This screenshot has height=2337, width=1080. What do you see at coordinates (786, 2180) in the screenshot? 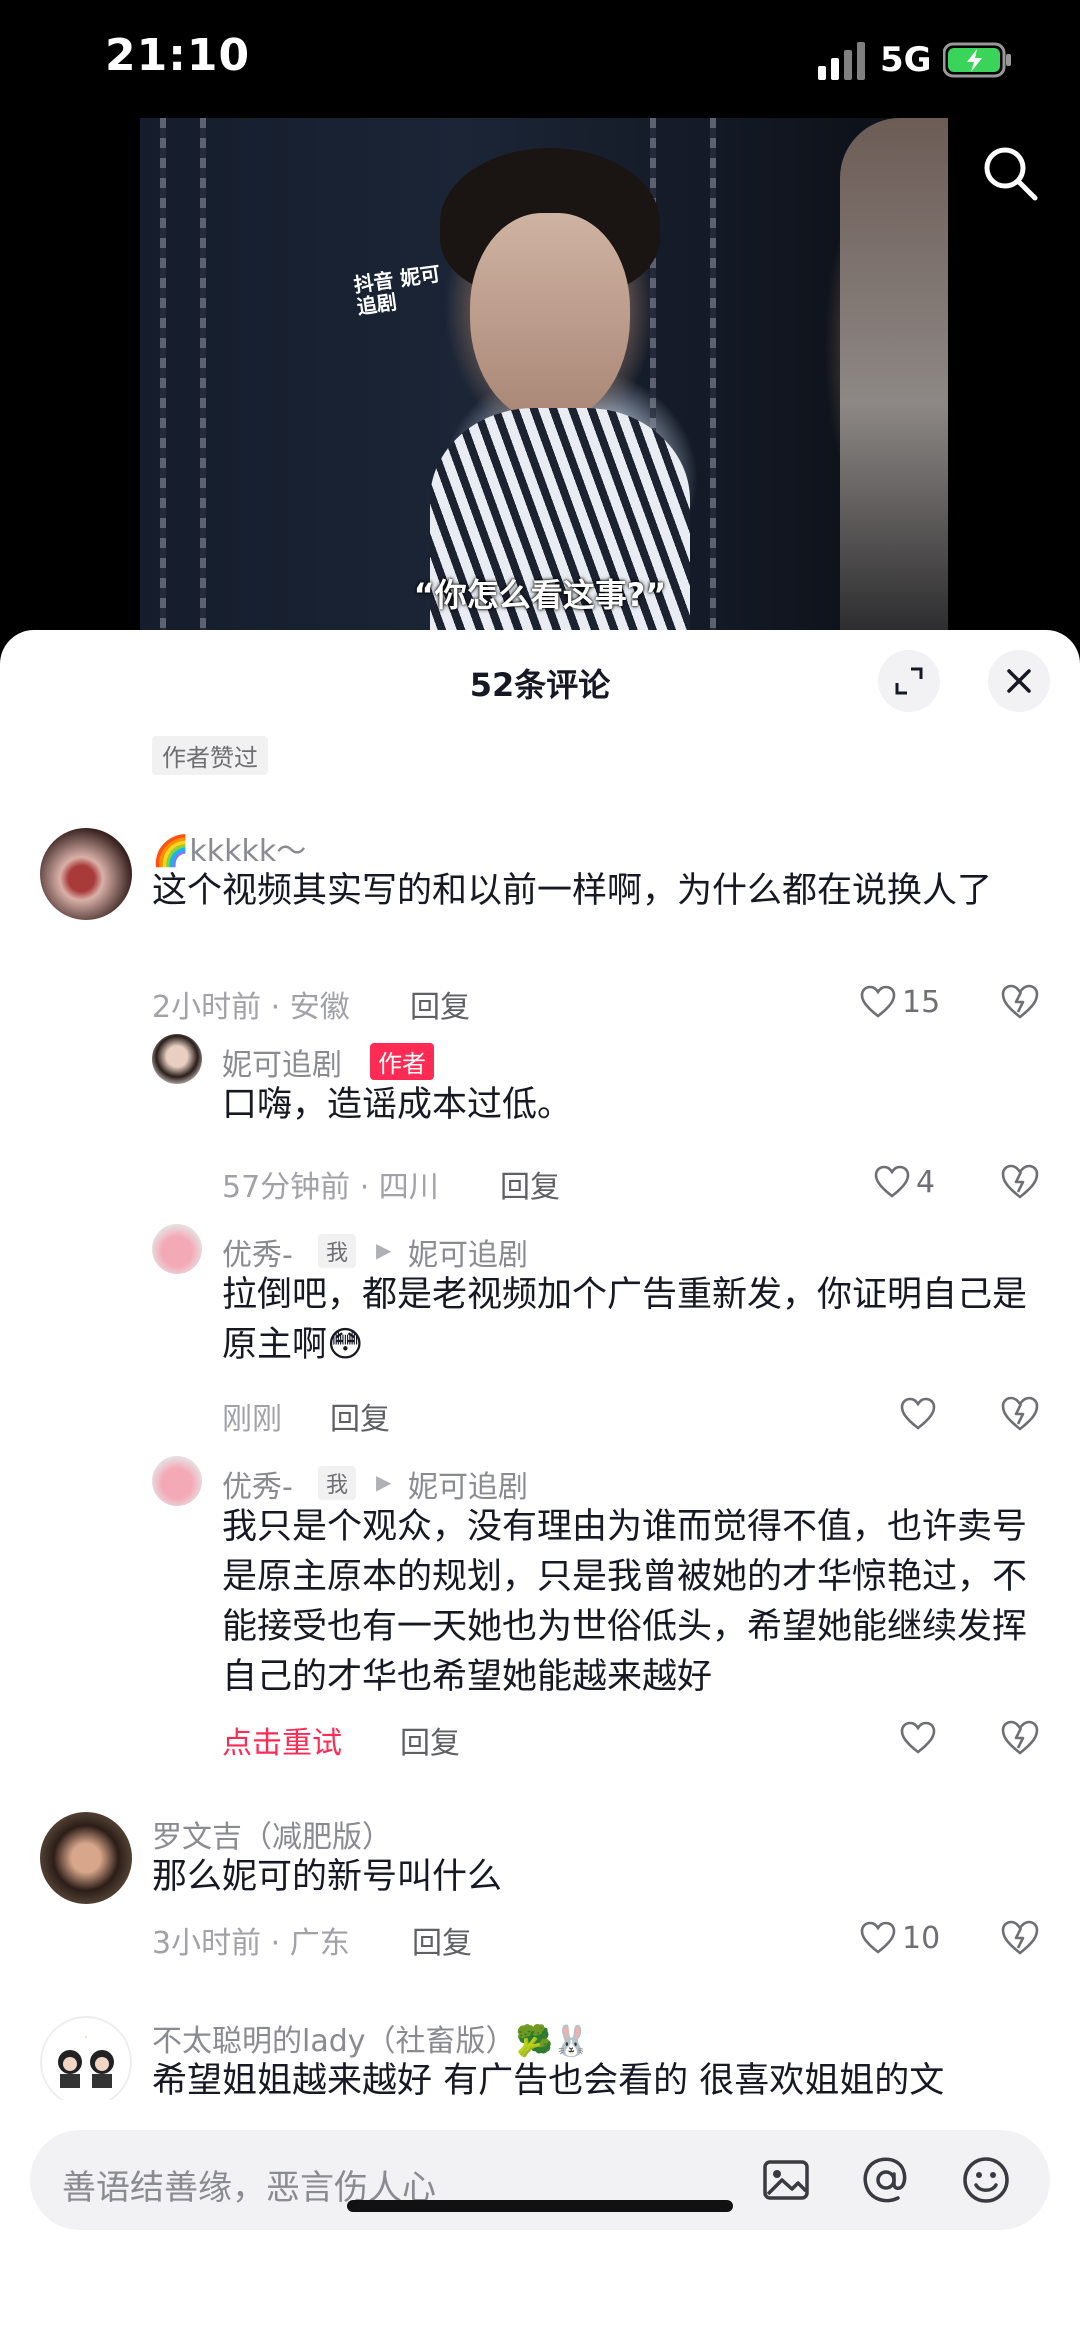
I see `image-icon` at bounding box center [786, 2180].